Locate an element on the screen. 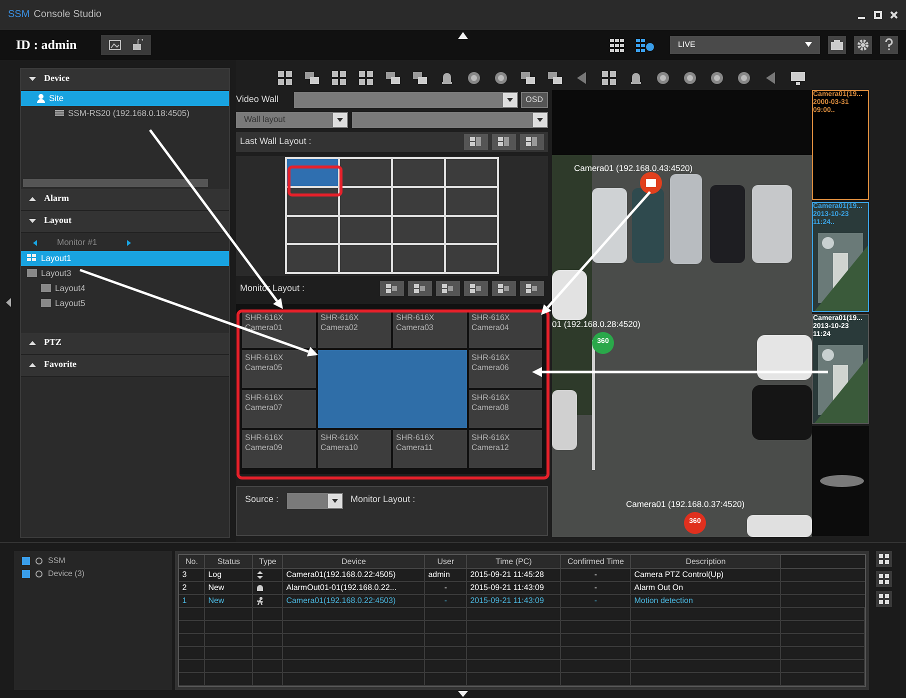 This screenshot has height=698, width=906. layout-split-button is located at coordinates (476, 288).